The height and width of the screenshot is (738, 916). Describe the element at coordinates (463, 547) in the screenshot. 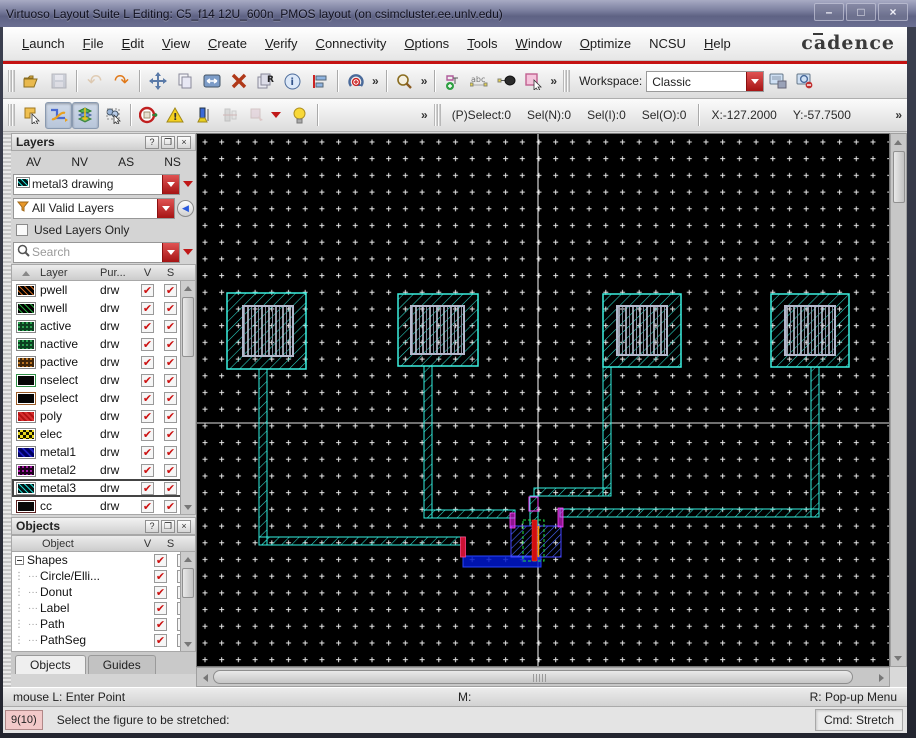

I see `via-stack-left` at that location.